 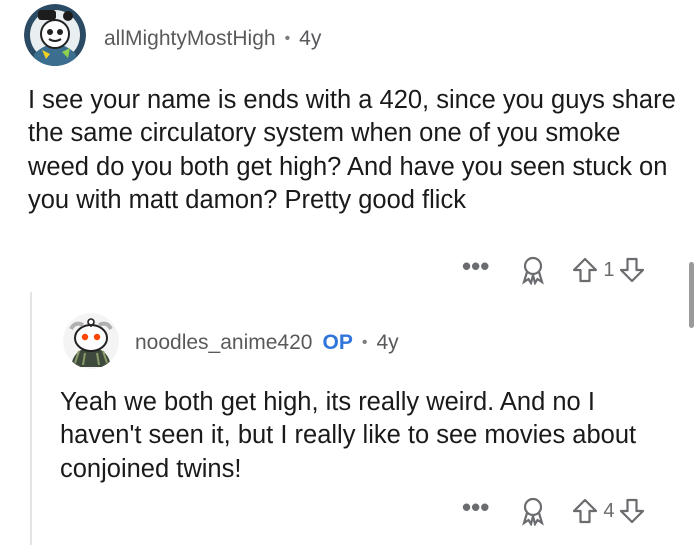 What do you see at coordinates (31, 418) in the screenshot?
I see `thread-line` at bounding box center [31, 418].